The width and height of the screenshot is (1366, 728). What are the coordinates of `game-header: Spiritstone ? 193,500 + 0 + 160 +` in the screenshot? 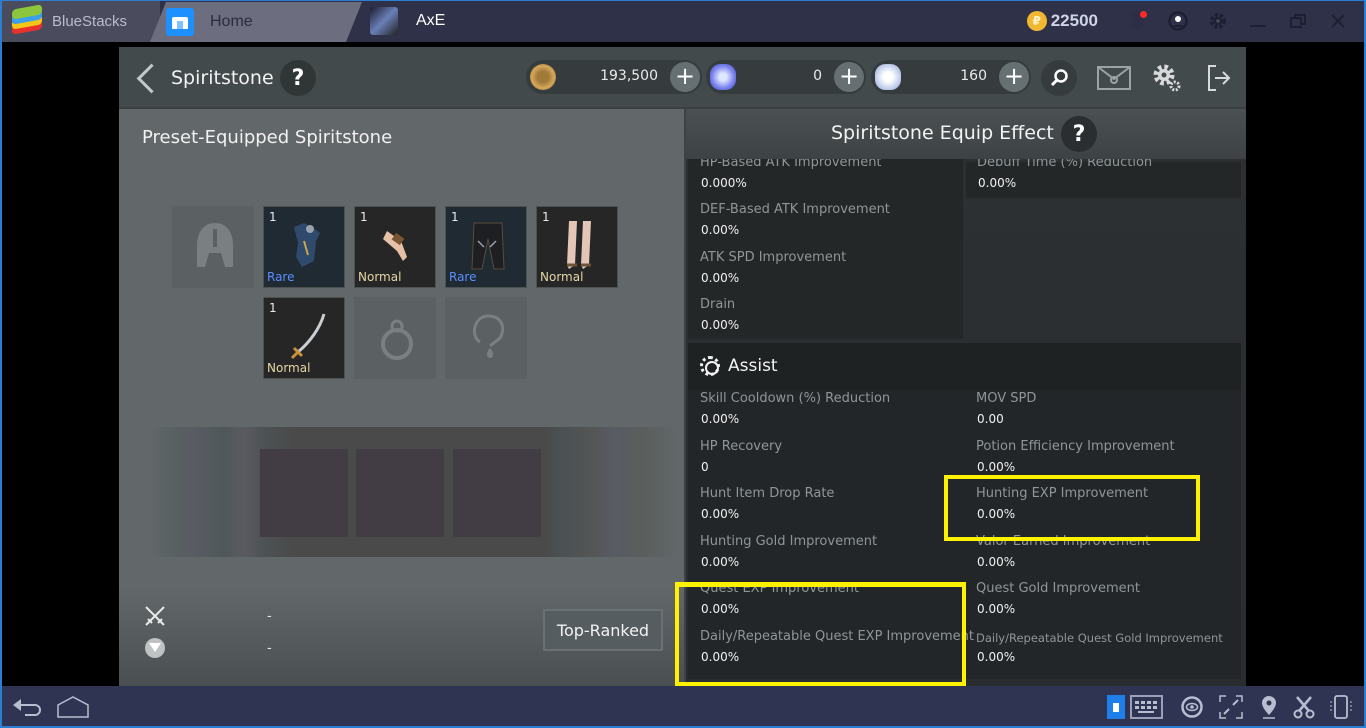 It's located at (682, 78).